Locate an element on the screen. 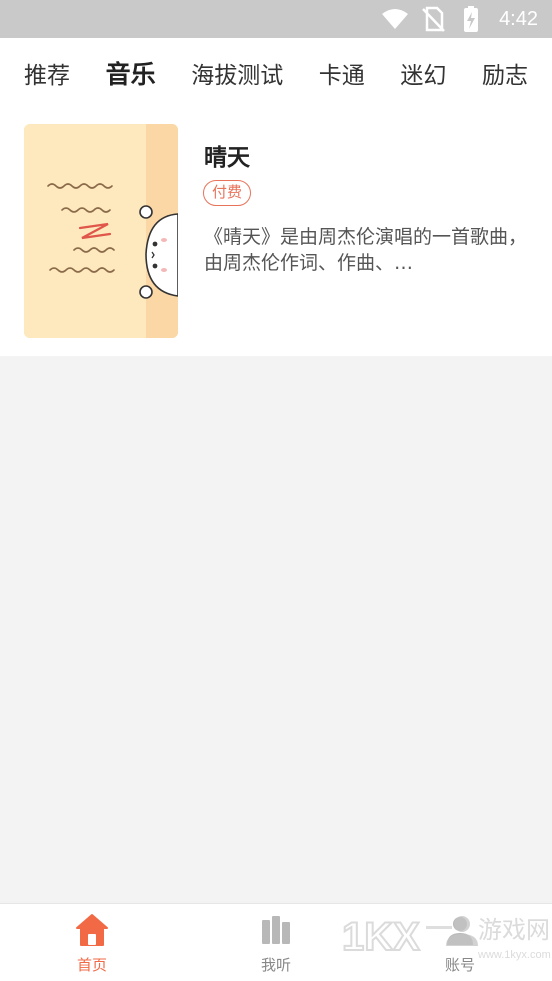 Image resolution: width=552 pixels, height=981 pixels. nav-home-label: 首页 is located at coordinates (91, 965).